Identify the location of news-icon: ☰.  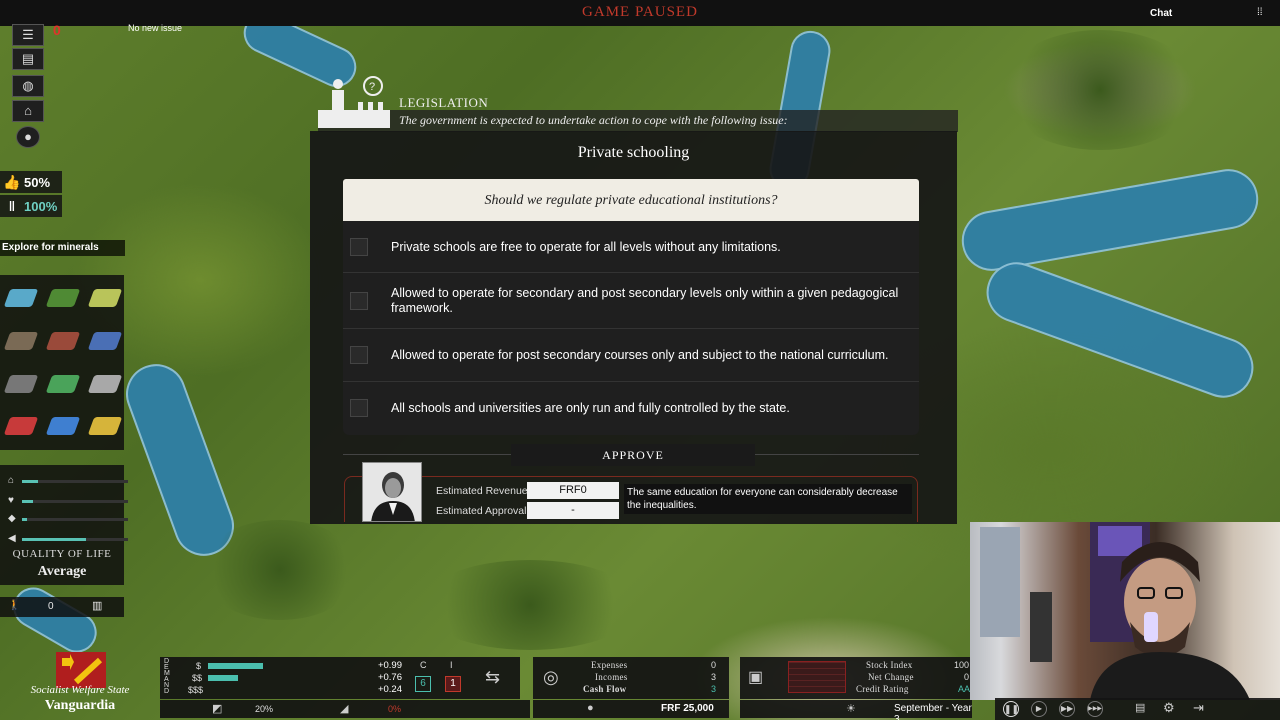
(28, 35).